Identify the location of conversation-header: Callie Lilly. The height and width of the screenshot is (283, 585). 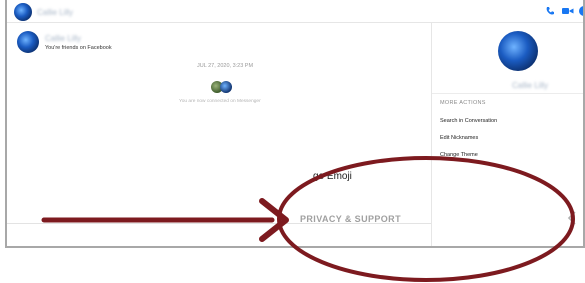
(295, 11).